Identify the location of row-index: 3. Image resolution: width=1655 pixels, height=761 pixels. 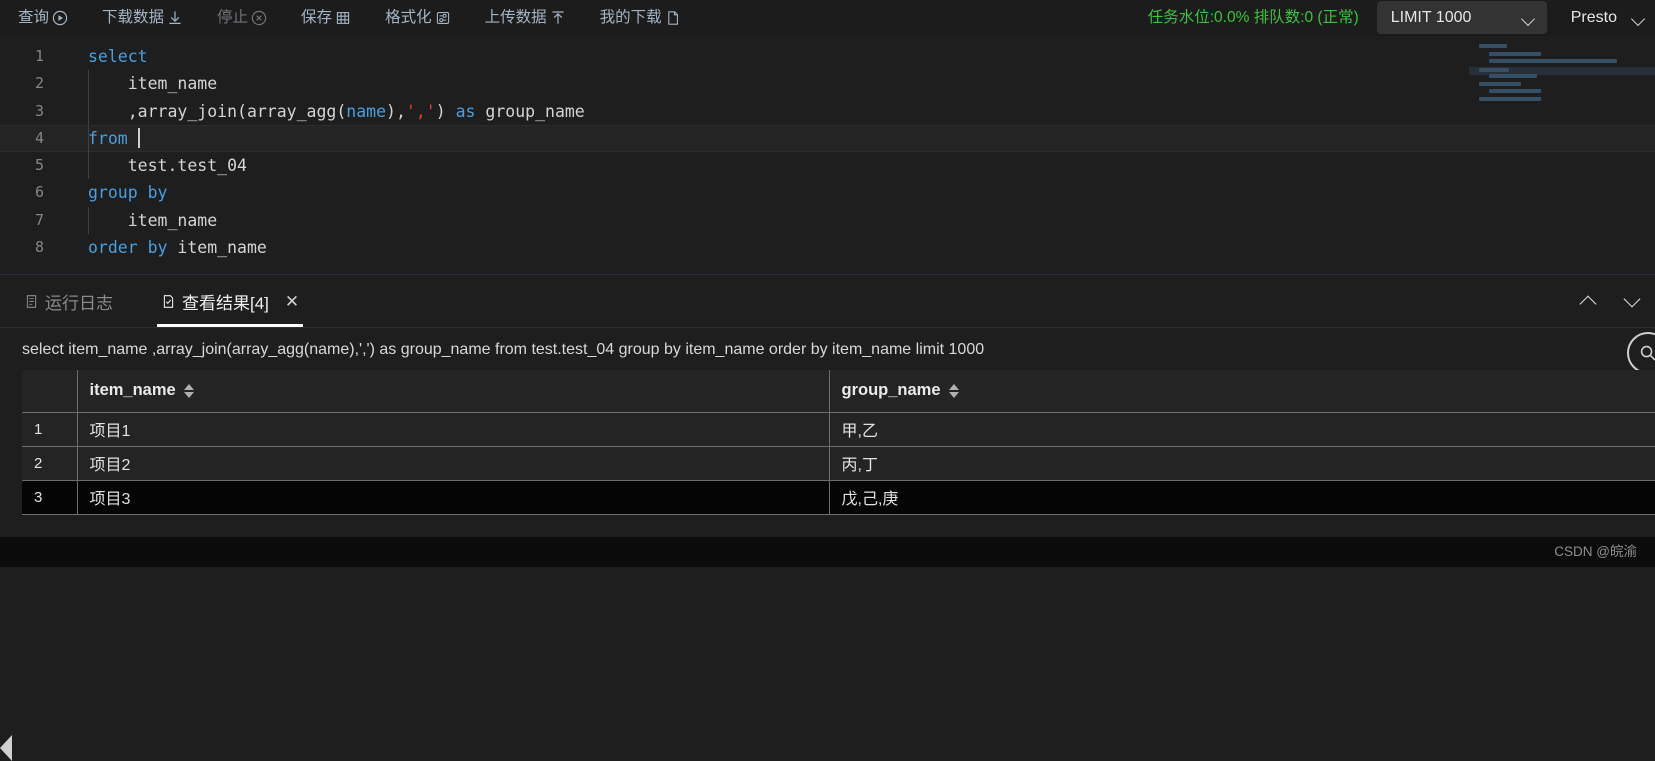
(50, 497).